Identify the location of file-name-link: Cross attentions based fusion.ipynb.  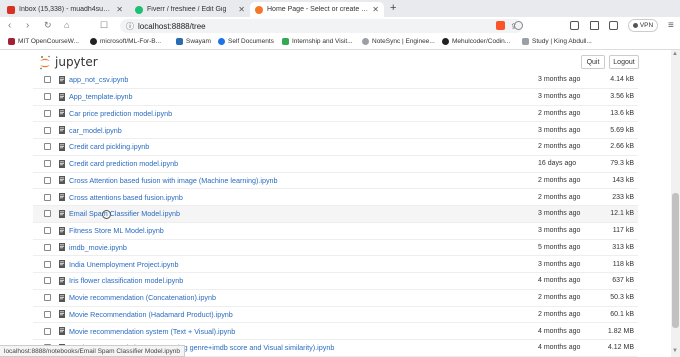
(126, 197).